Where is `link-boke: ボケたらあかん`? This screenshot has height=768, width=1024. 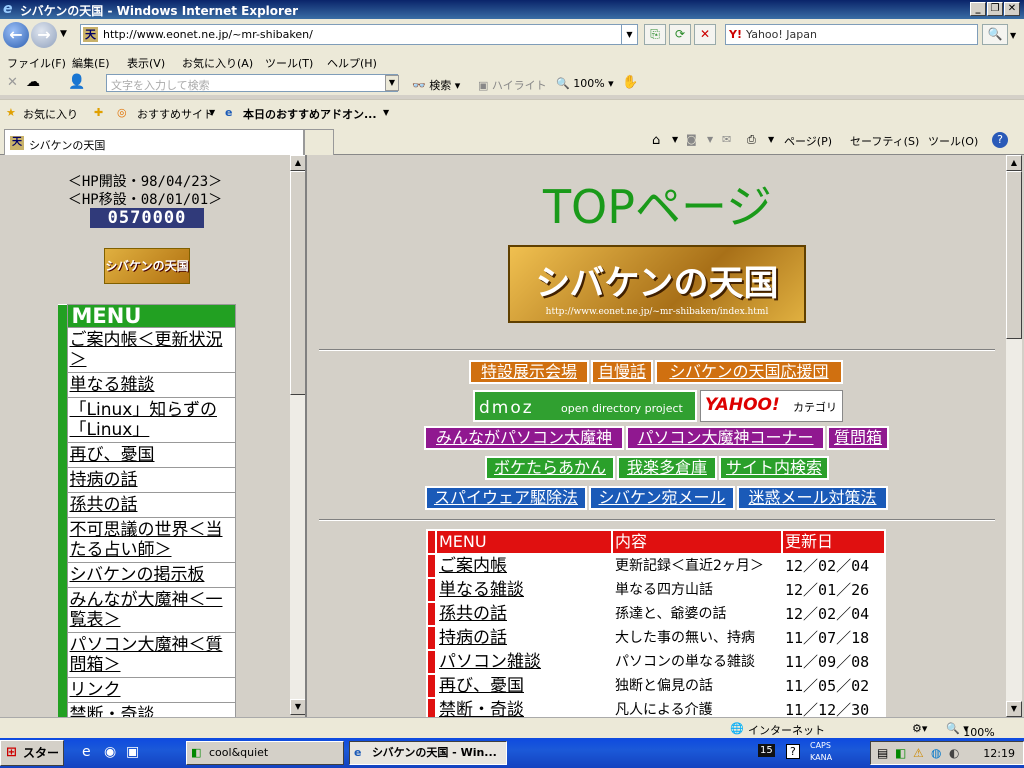
link-boke: ボケたらあかん is located at coordinates (550, 468).